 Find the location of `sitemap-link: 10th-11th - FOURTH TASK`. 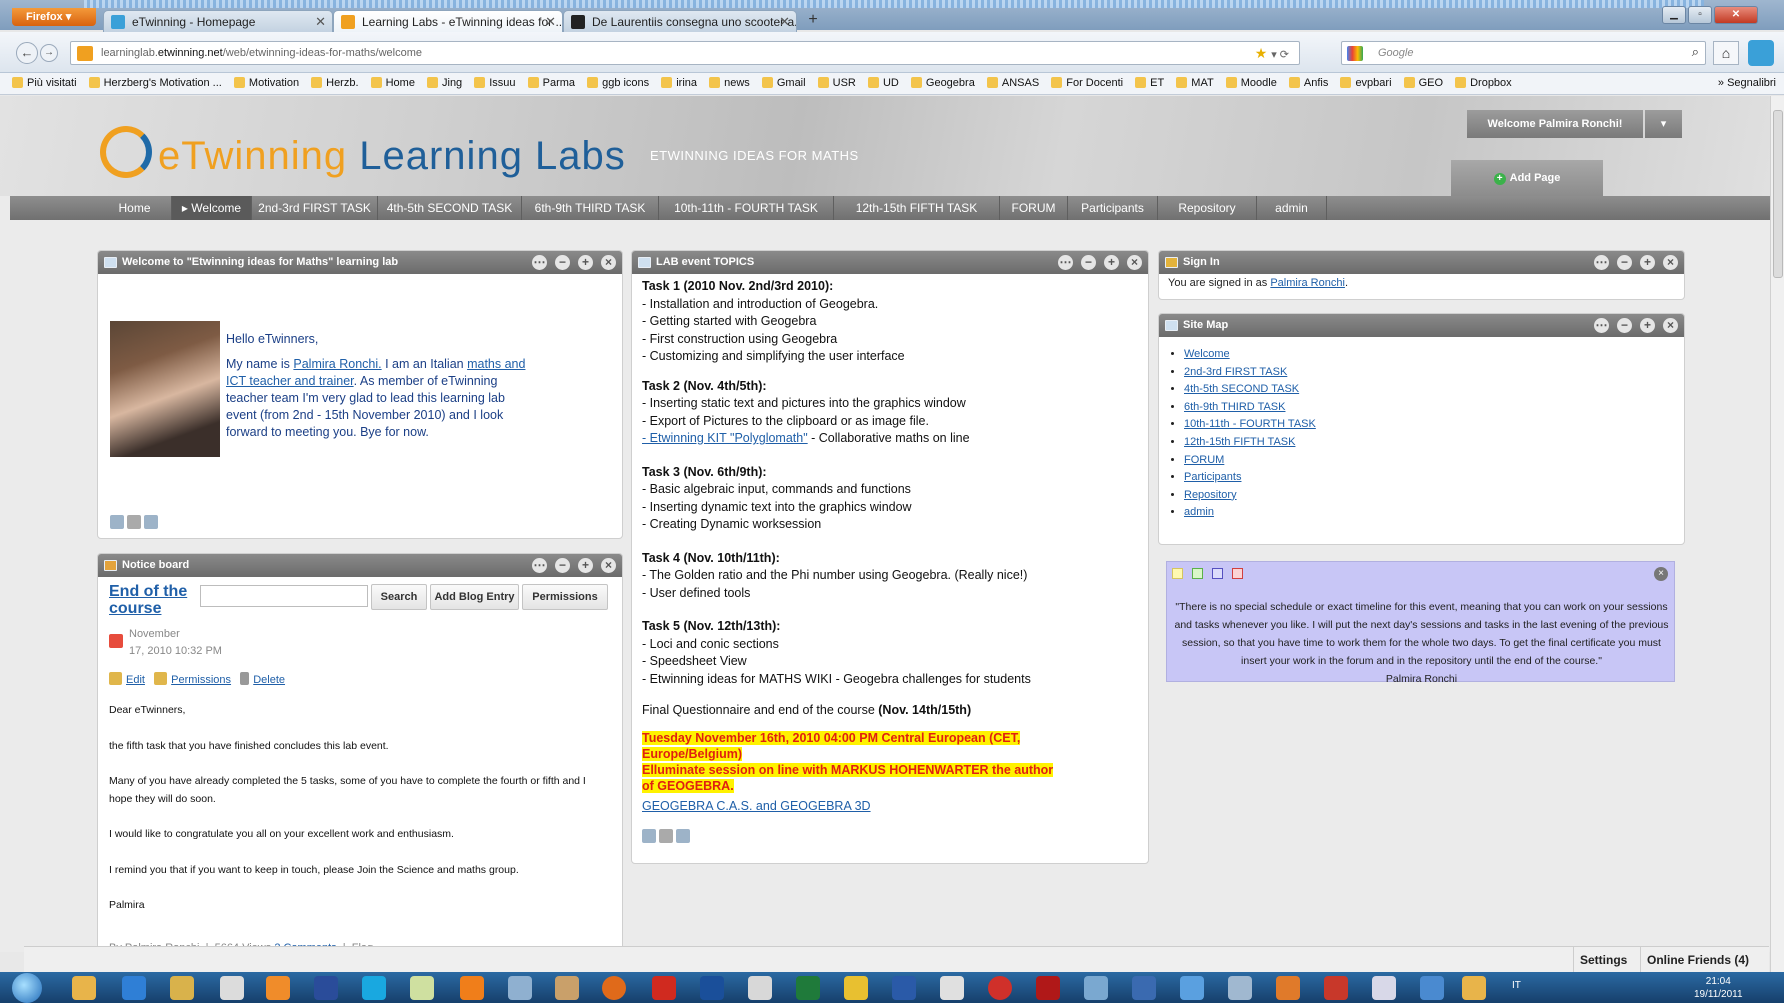

sitemap-link: 10th-11th - FOURTH TASK is located at coordinates (1250, 424).